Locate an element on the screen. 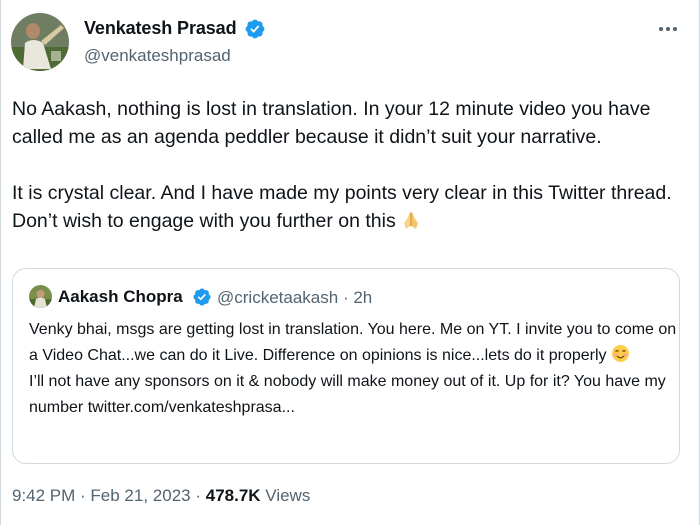 Image resolution: width=700 pixels, height=525 pixels. avatar-photo is located at coordinates (40, 42).